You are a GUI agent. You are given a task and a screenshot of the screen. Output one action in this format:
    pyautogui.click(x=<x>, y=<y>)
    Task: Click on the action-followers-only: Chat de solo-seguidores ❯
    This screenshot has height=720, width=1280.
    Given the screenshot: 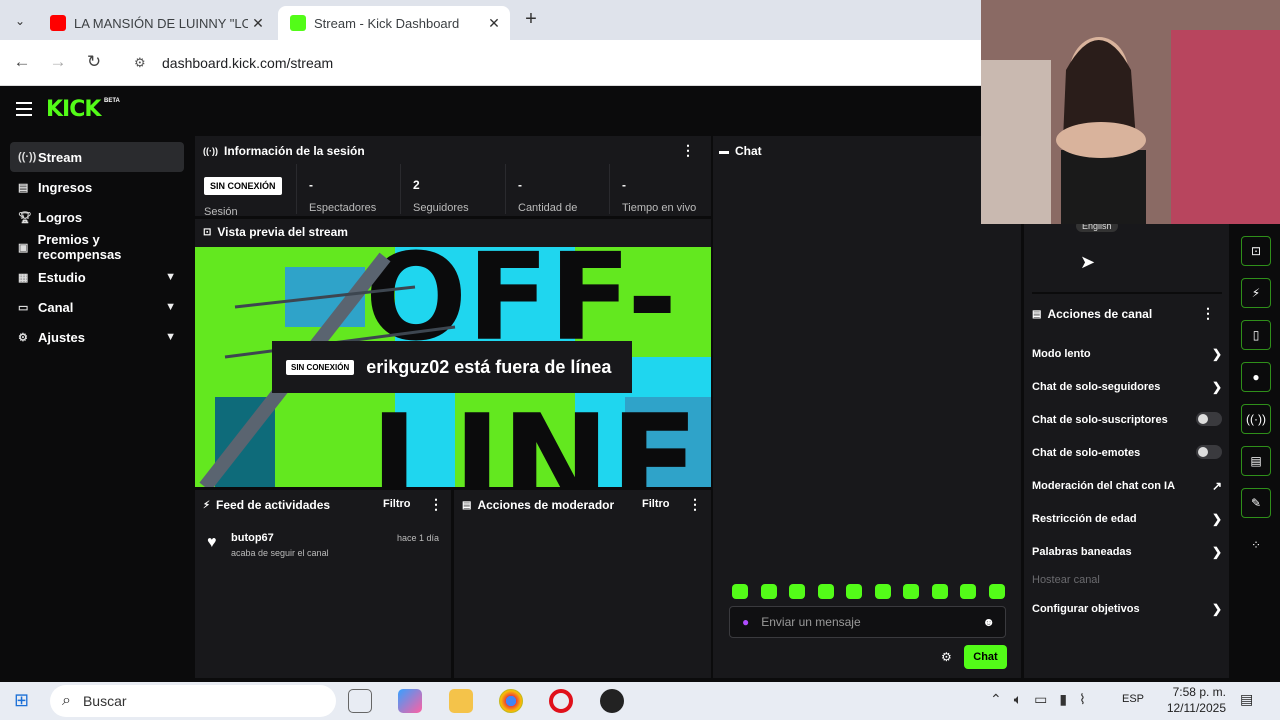 What is the action you would take?
    pyautogui.click(x=1127, y=387)
    